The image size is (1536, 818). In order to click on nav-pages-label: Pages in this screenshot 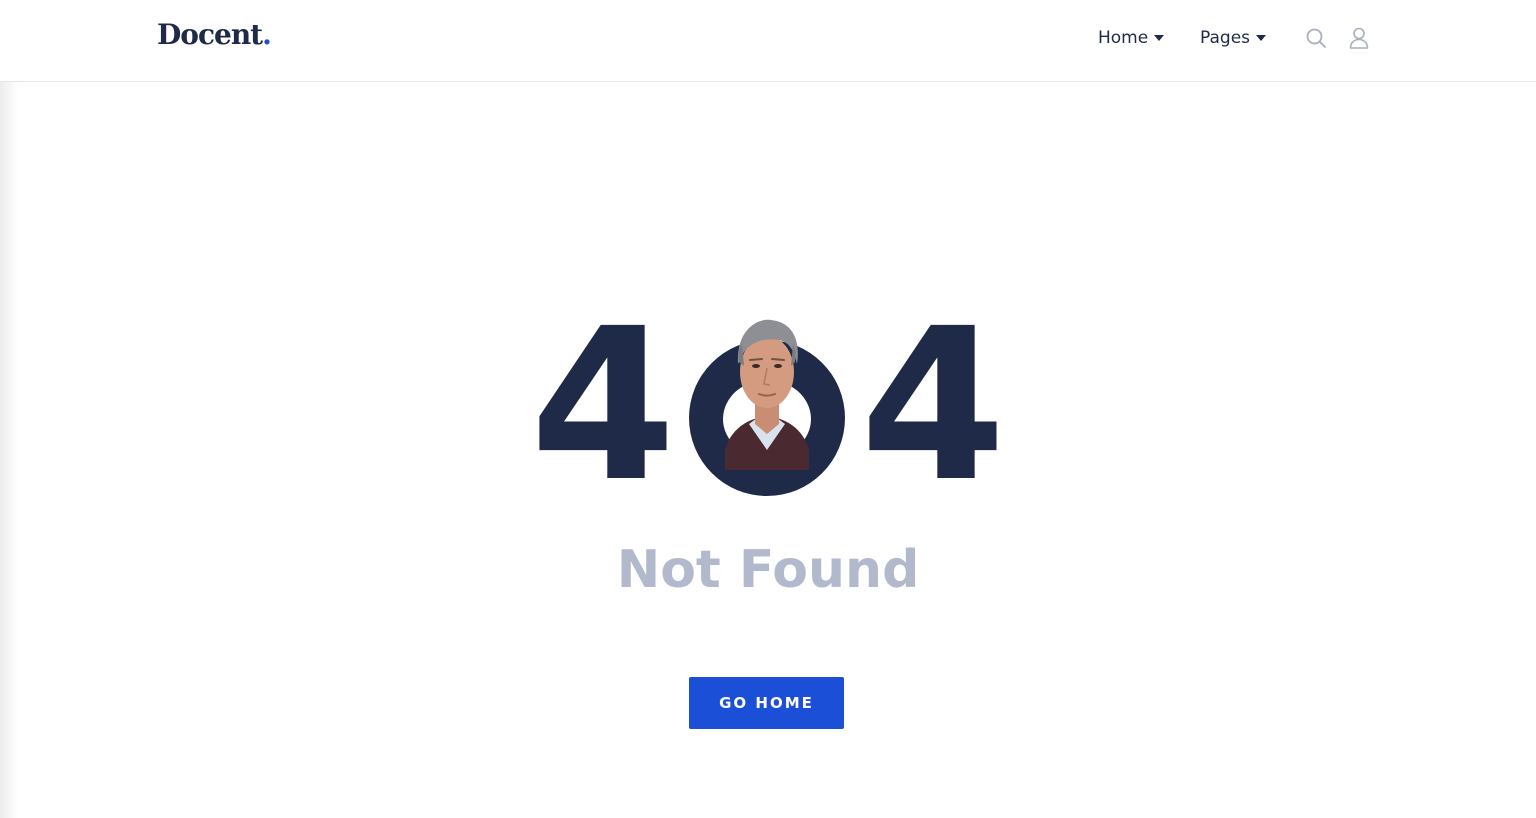, I will do `click(1225, 38)`.